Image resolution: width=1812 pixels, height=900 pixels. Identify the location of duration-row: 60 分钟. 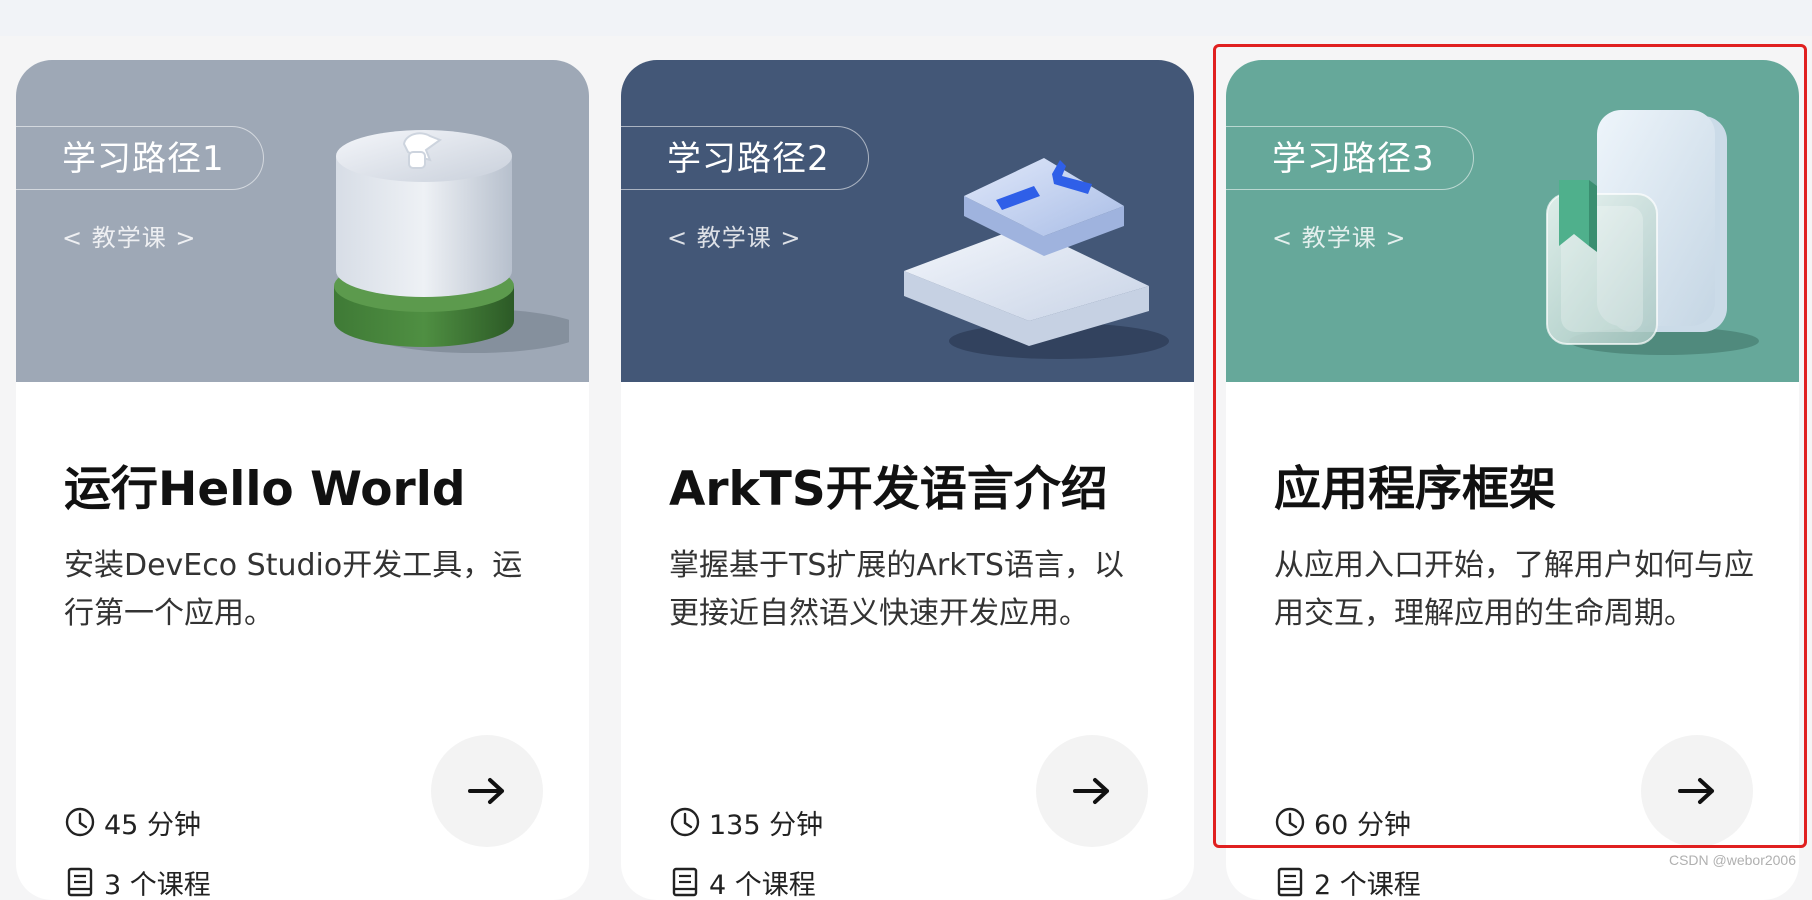
(1342, 822).